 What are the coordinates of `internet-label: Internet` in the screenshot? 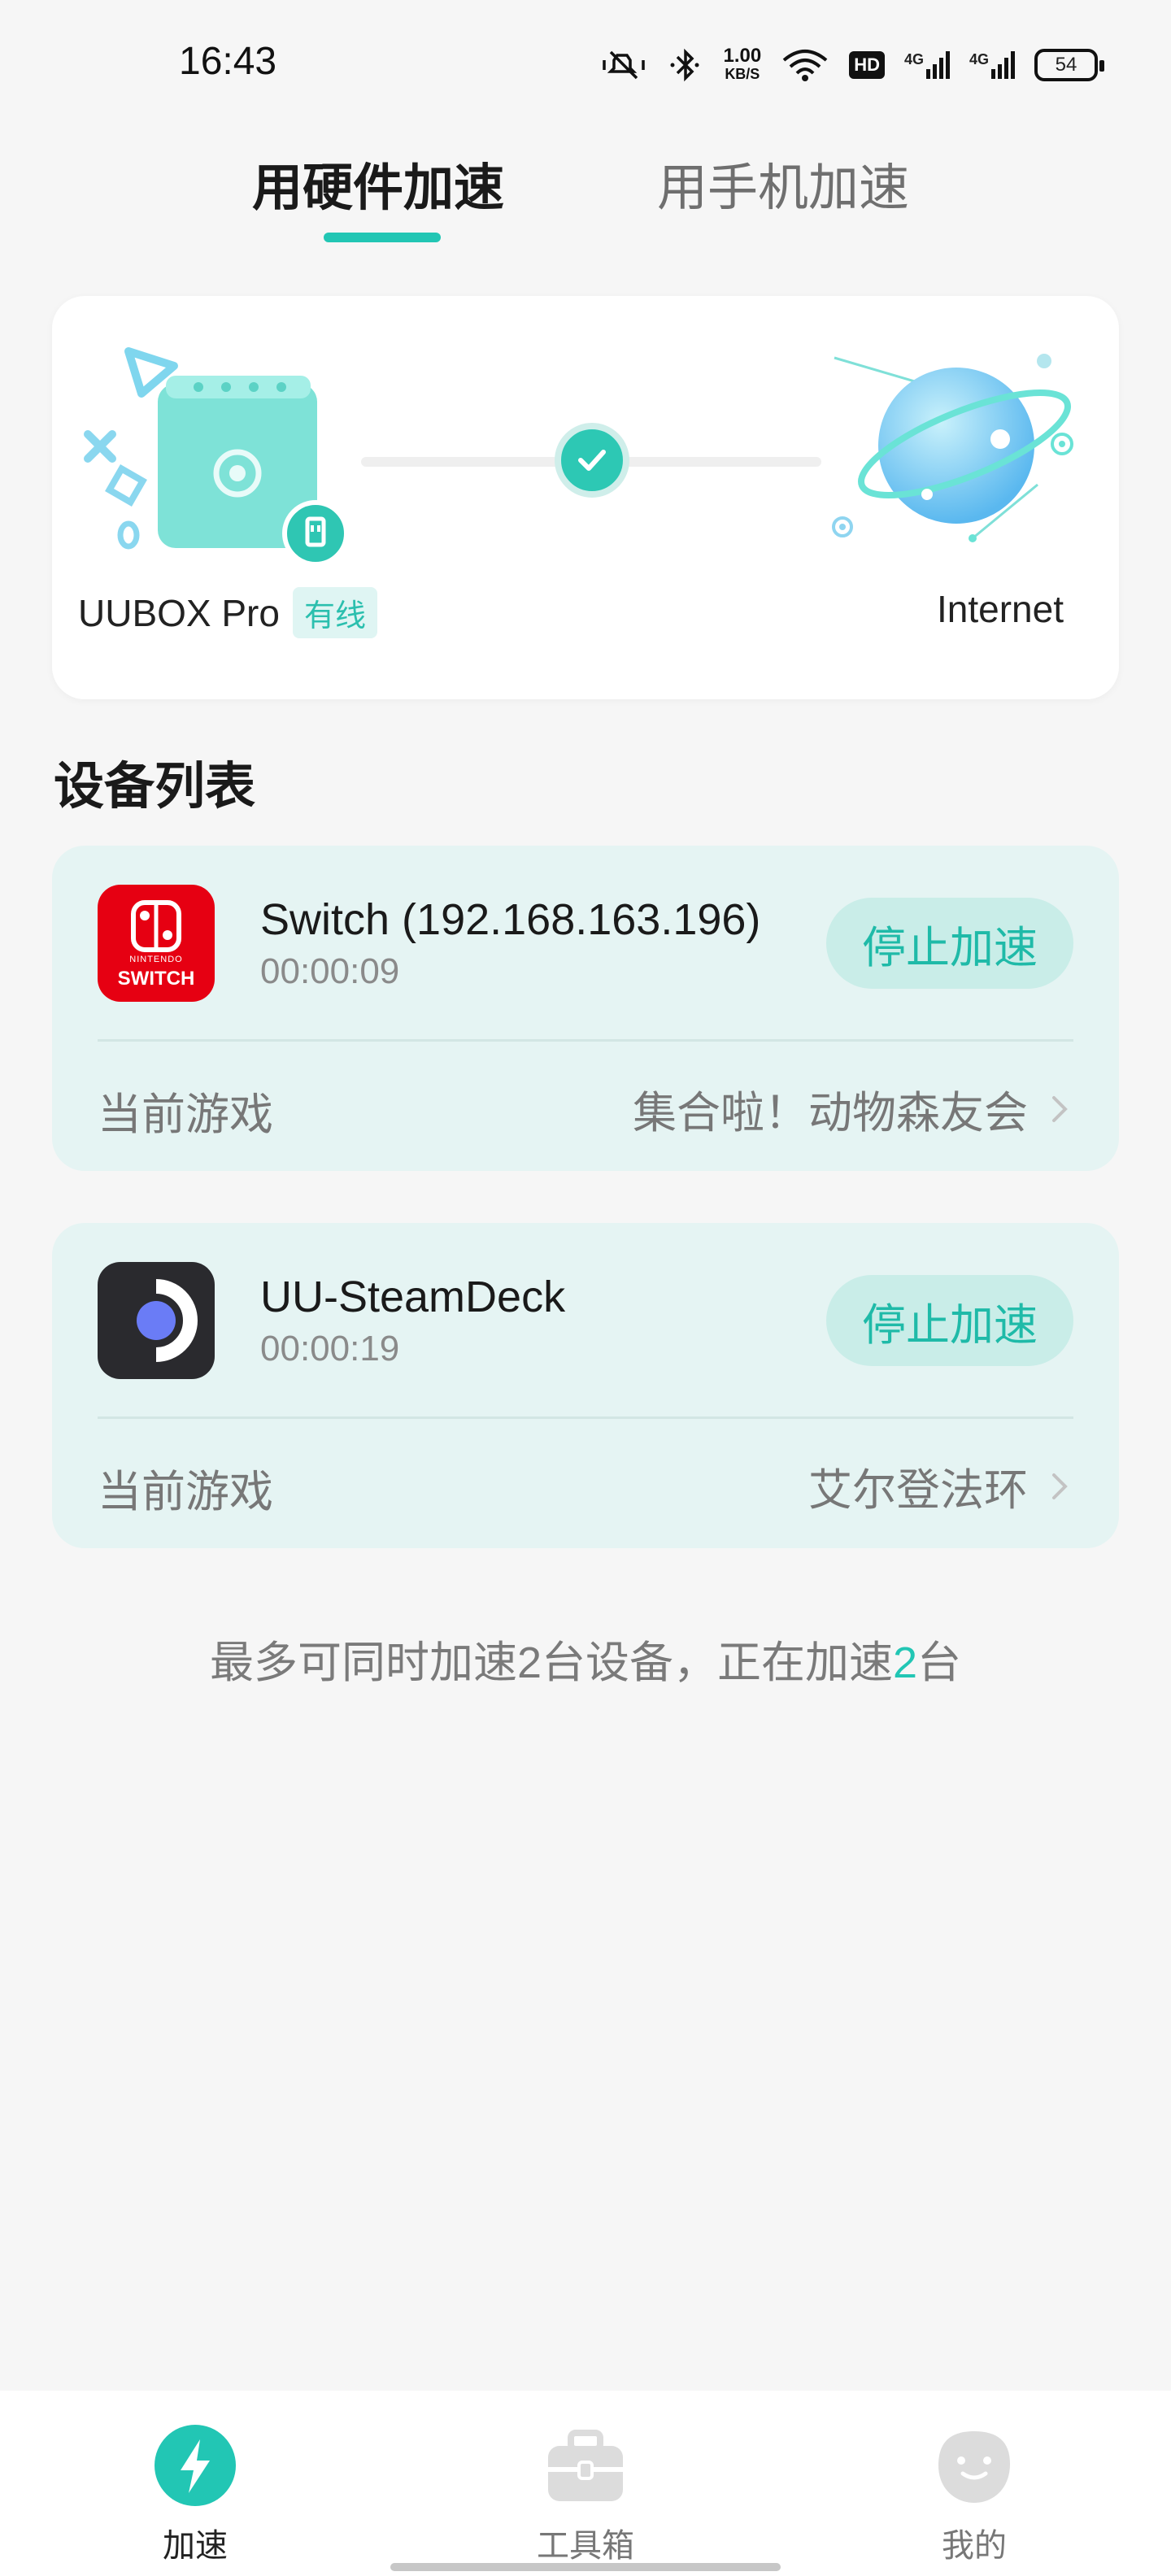 It's located at (1000, 609).